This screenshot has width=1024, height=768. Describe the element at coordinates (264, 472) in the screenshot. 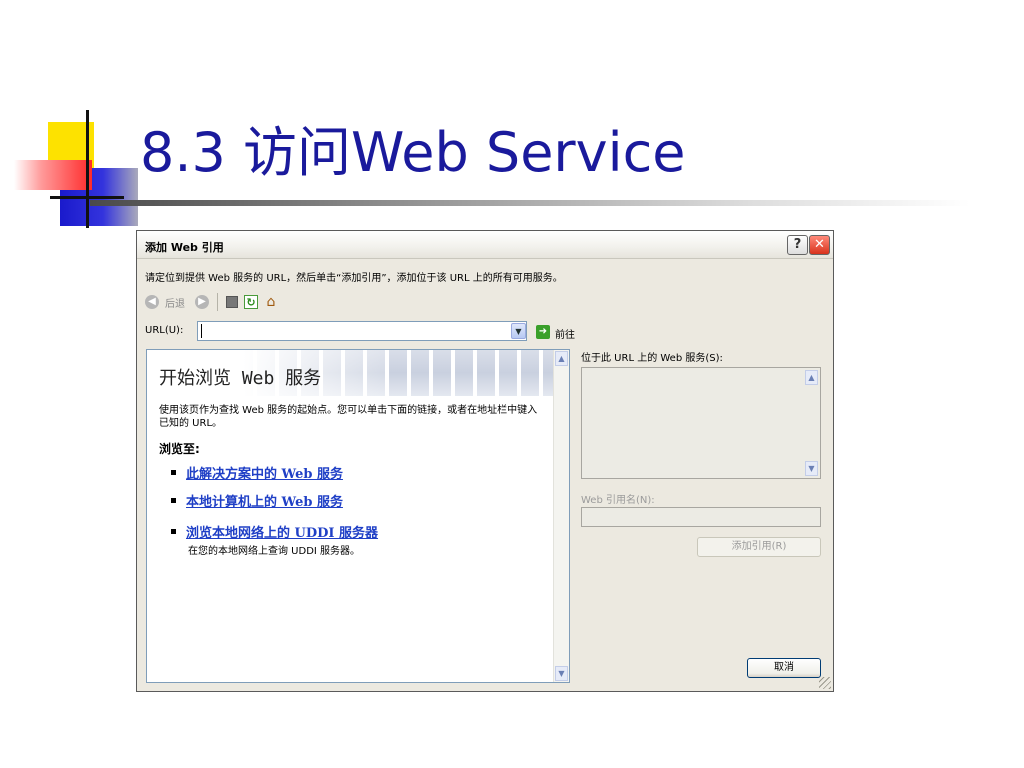

I see `link-solution-services: 此解决方案中的 Web 服务` at that location.